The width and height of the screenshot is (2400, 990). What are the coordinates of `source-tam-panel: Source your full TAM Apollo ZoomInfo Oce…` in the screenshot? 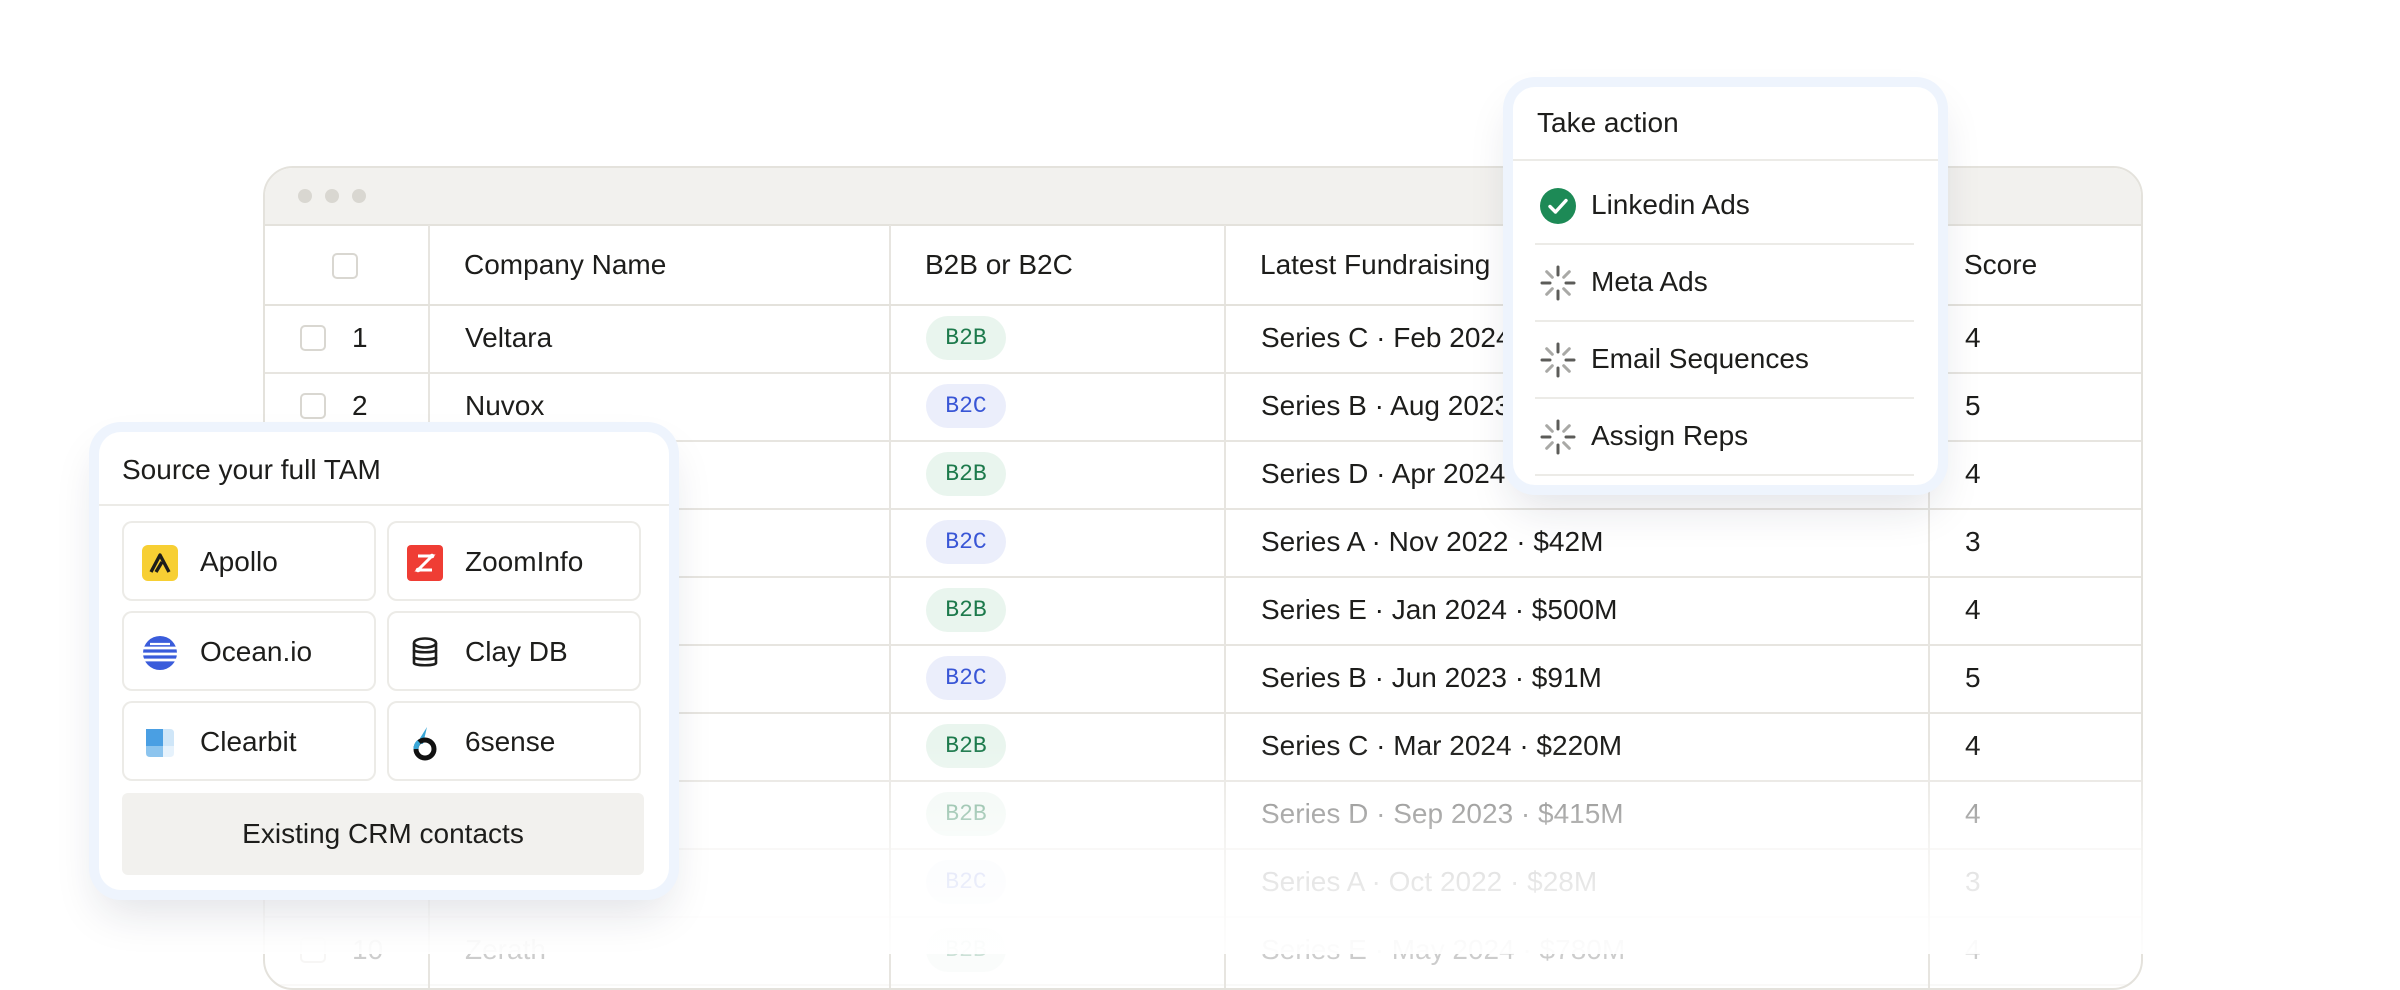 It's located at (384, 661).